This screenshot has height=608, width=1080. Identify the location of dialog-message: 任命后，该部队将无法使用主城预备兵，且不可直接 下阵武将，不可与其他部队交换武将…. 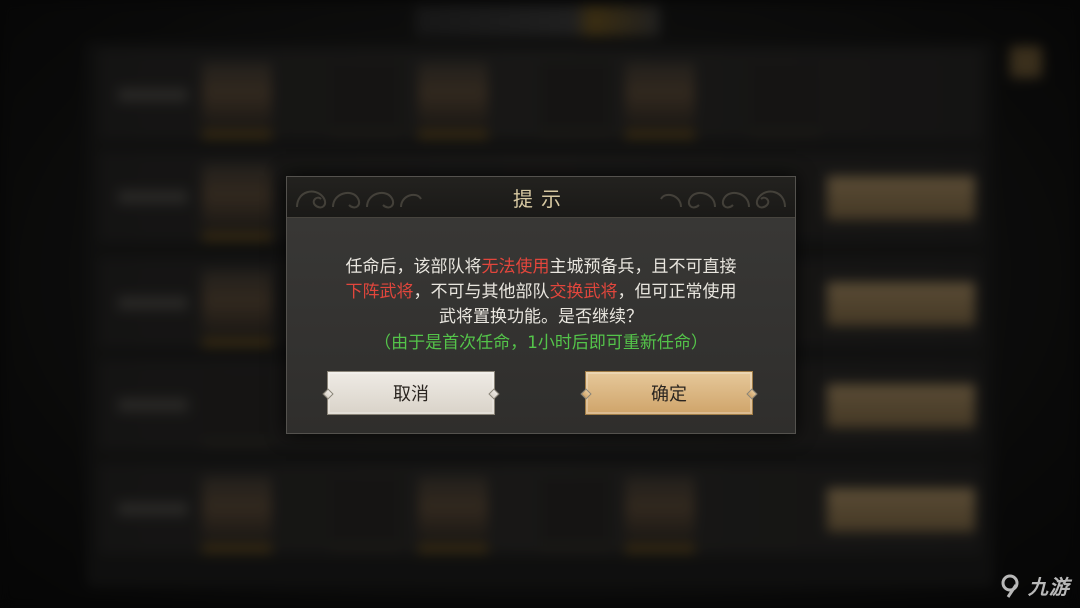
(541, 305).